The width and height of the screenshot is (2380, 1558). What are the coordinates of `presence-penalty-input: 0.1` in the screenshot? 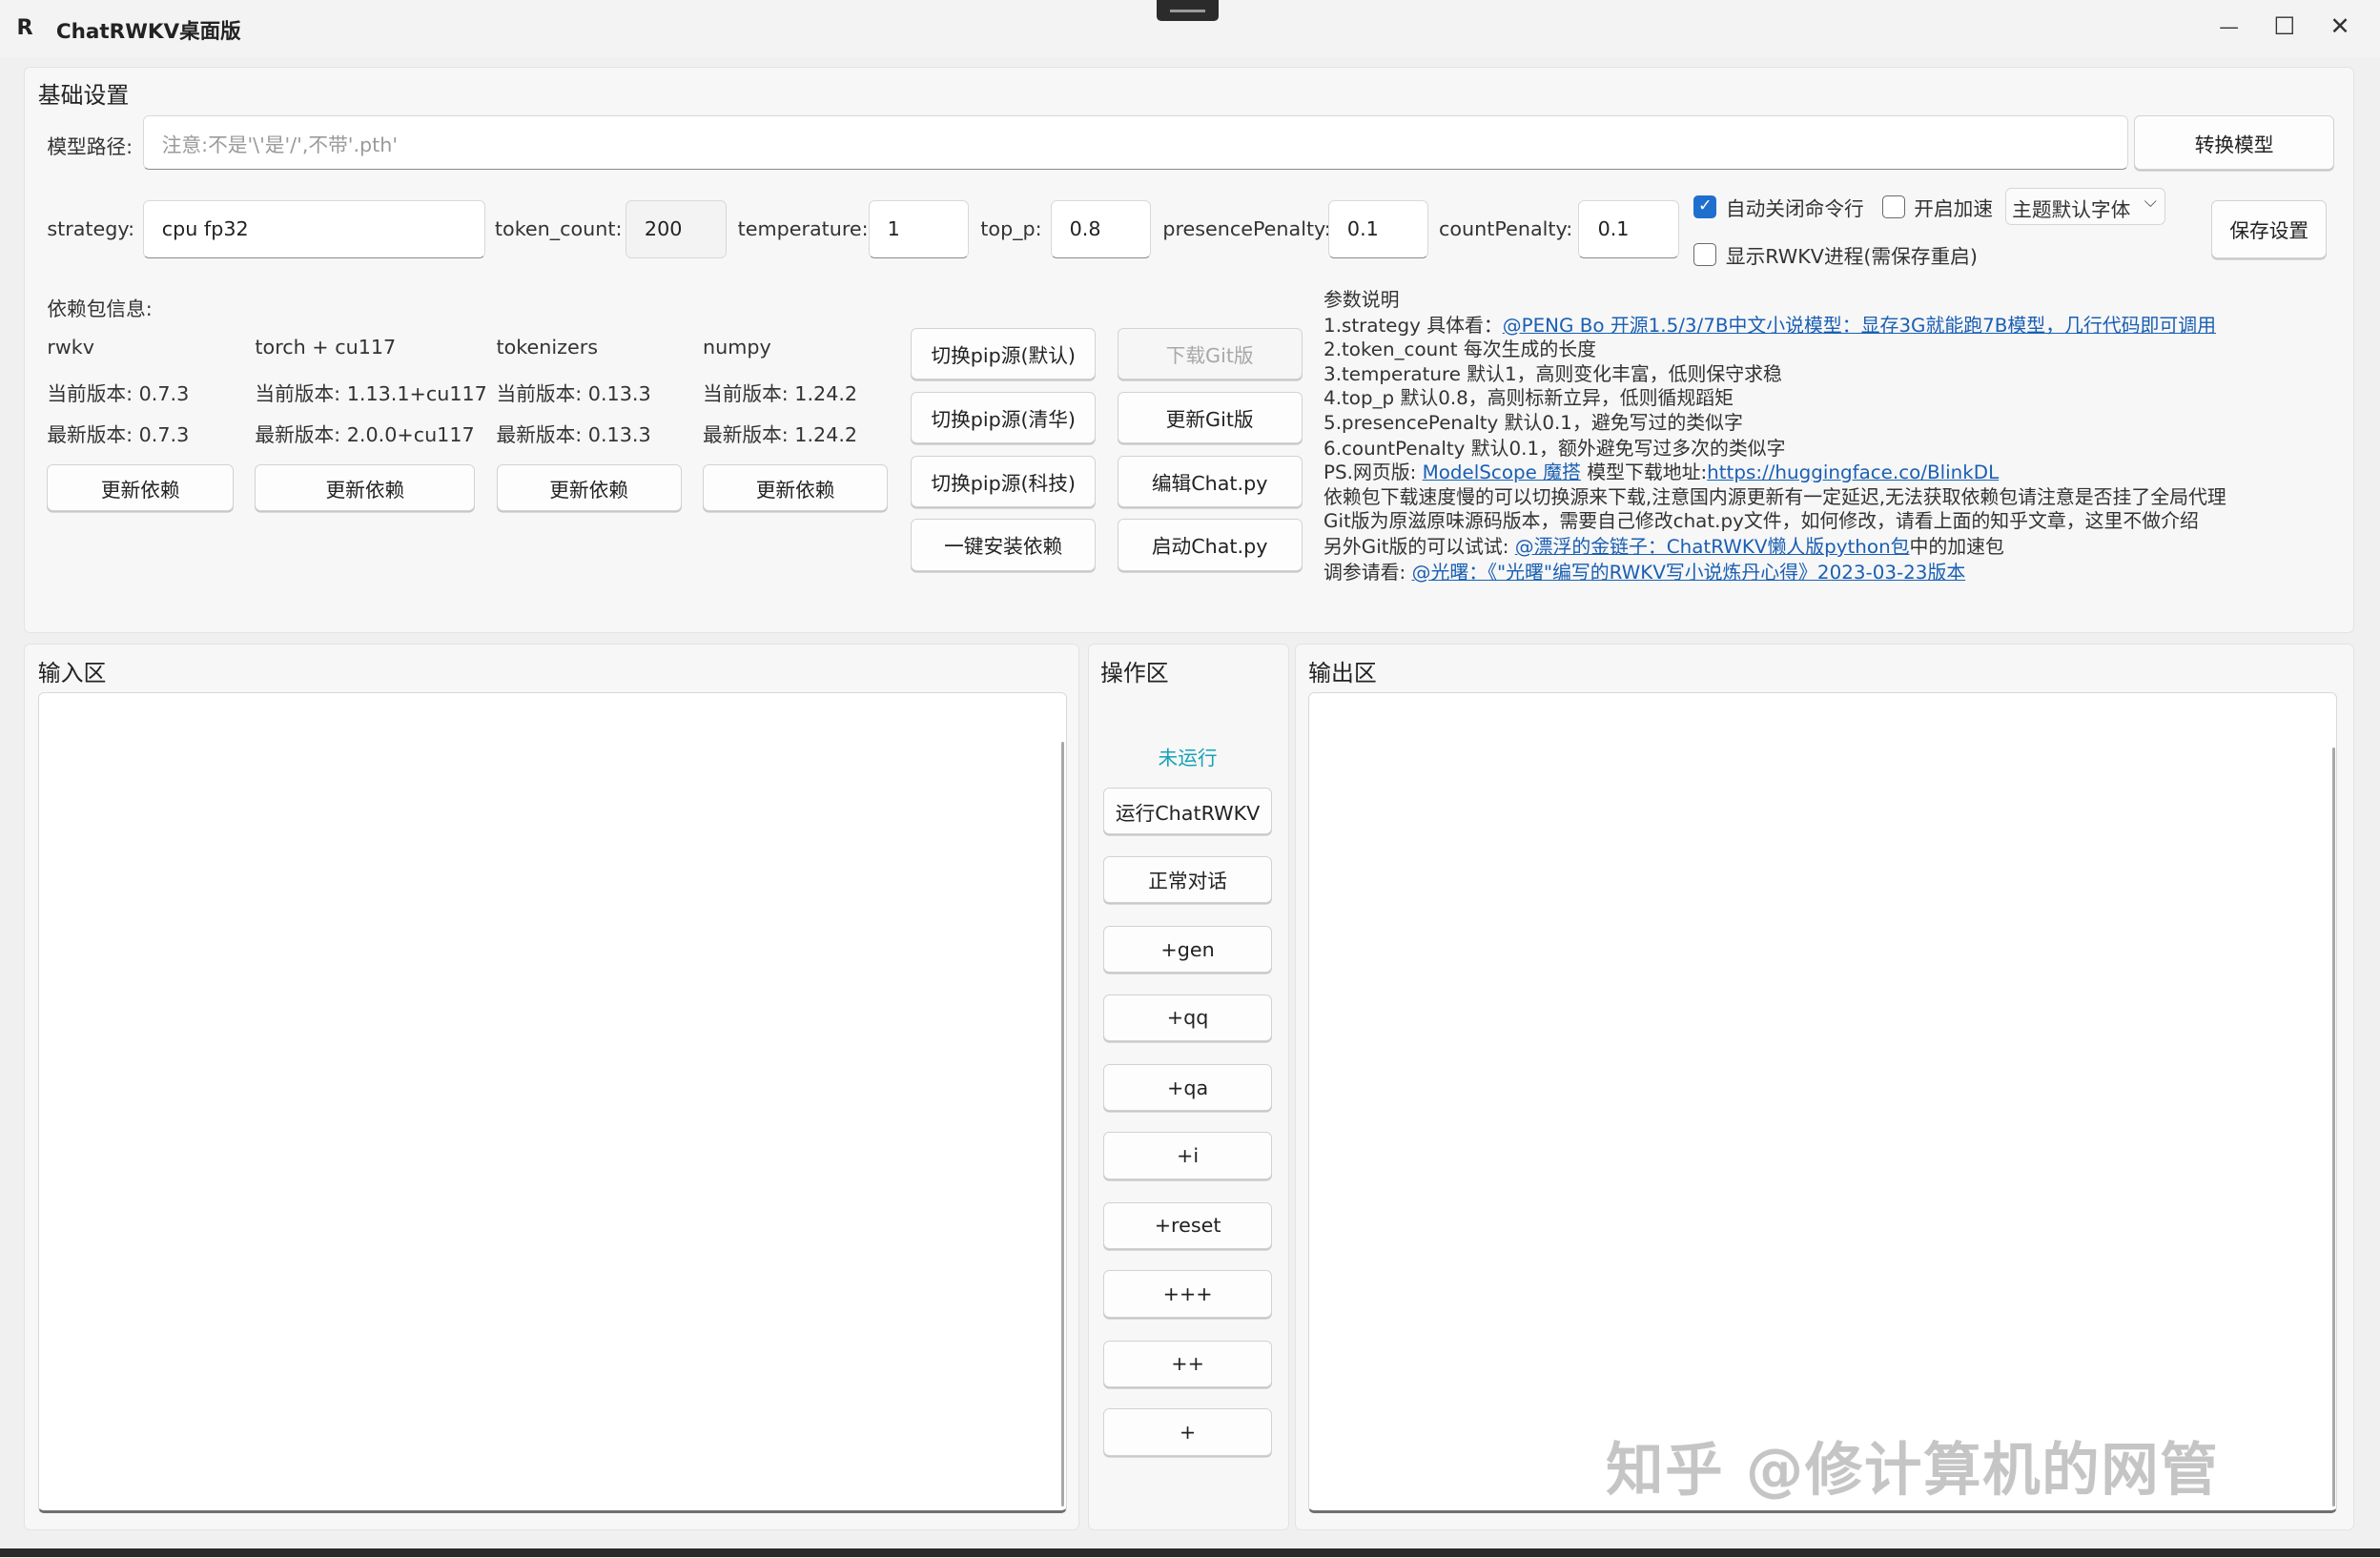 It's located at (1378, 229).